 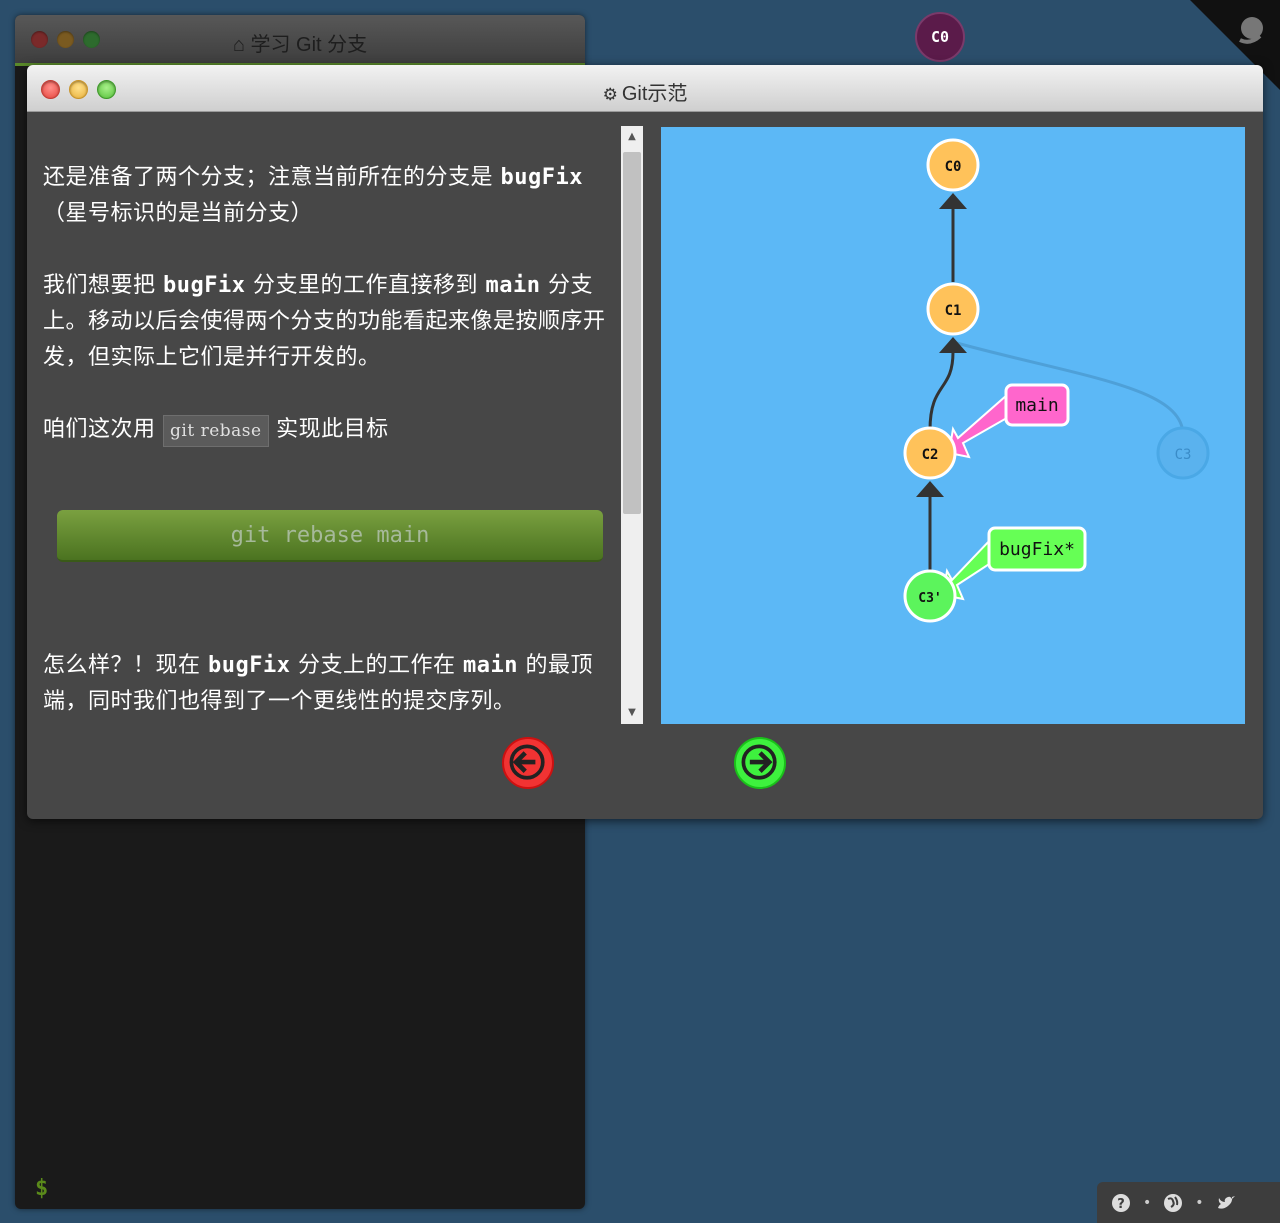 What do you see at coordinates (1056, 380) in the screenshot?
I see `git-graph-svg: main bugFix* C3 C0 C1 C2 C3'` at bounding box center [1056, 380].